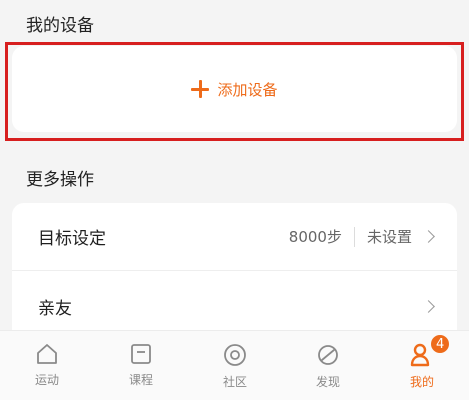 This screenshot has width=469, height=400. What do you see at coordinates (361, 236) in the screenshot?
I see `goal-setting-values: 8000步 未设置` at bounding box center [361, 236].